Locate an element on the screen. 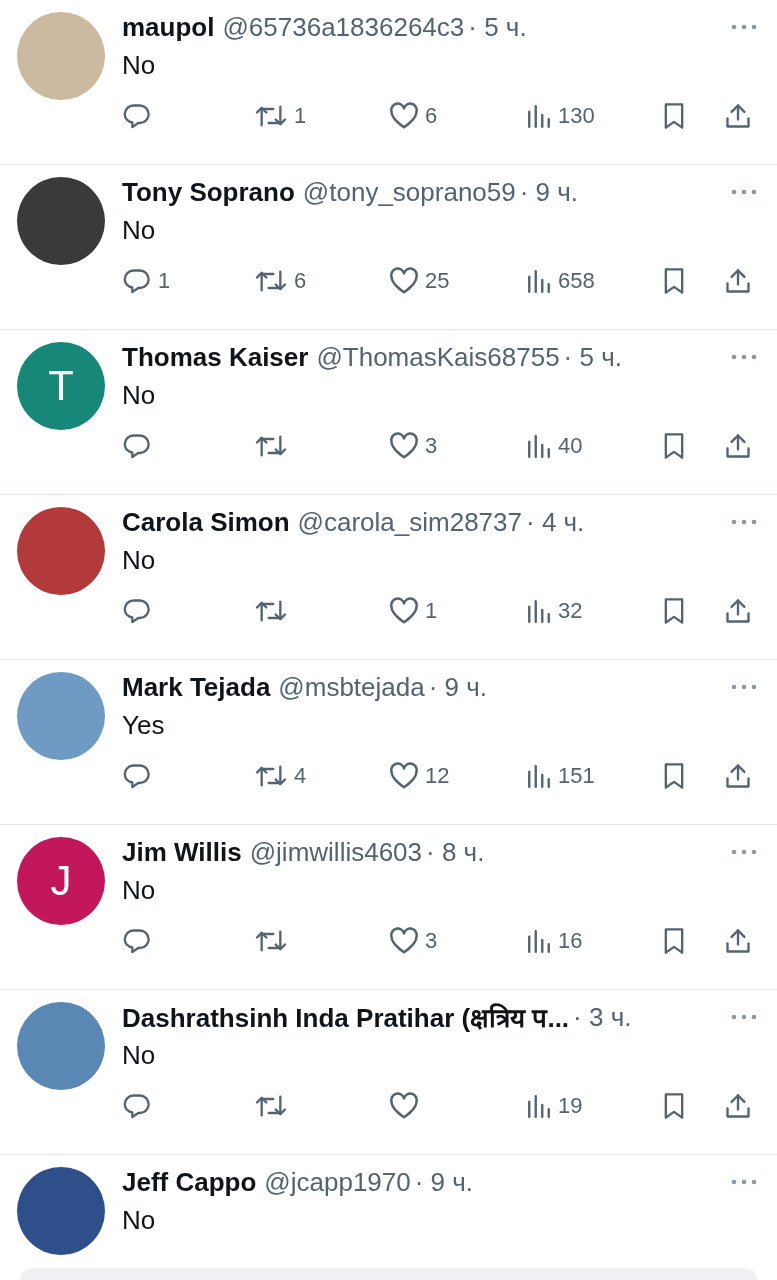 This screenshot has height=1280, width=777. user-handle: @65736a1836264c3 is located at coordinates (343, 27).